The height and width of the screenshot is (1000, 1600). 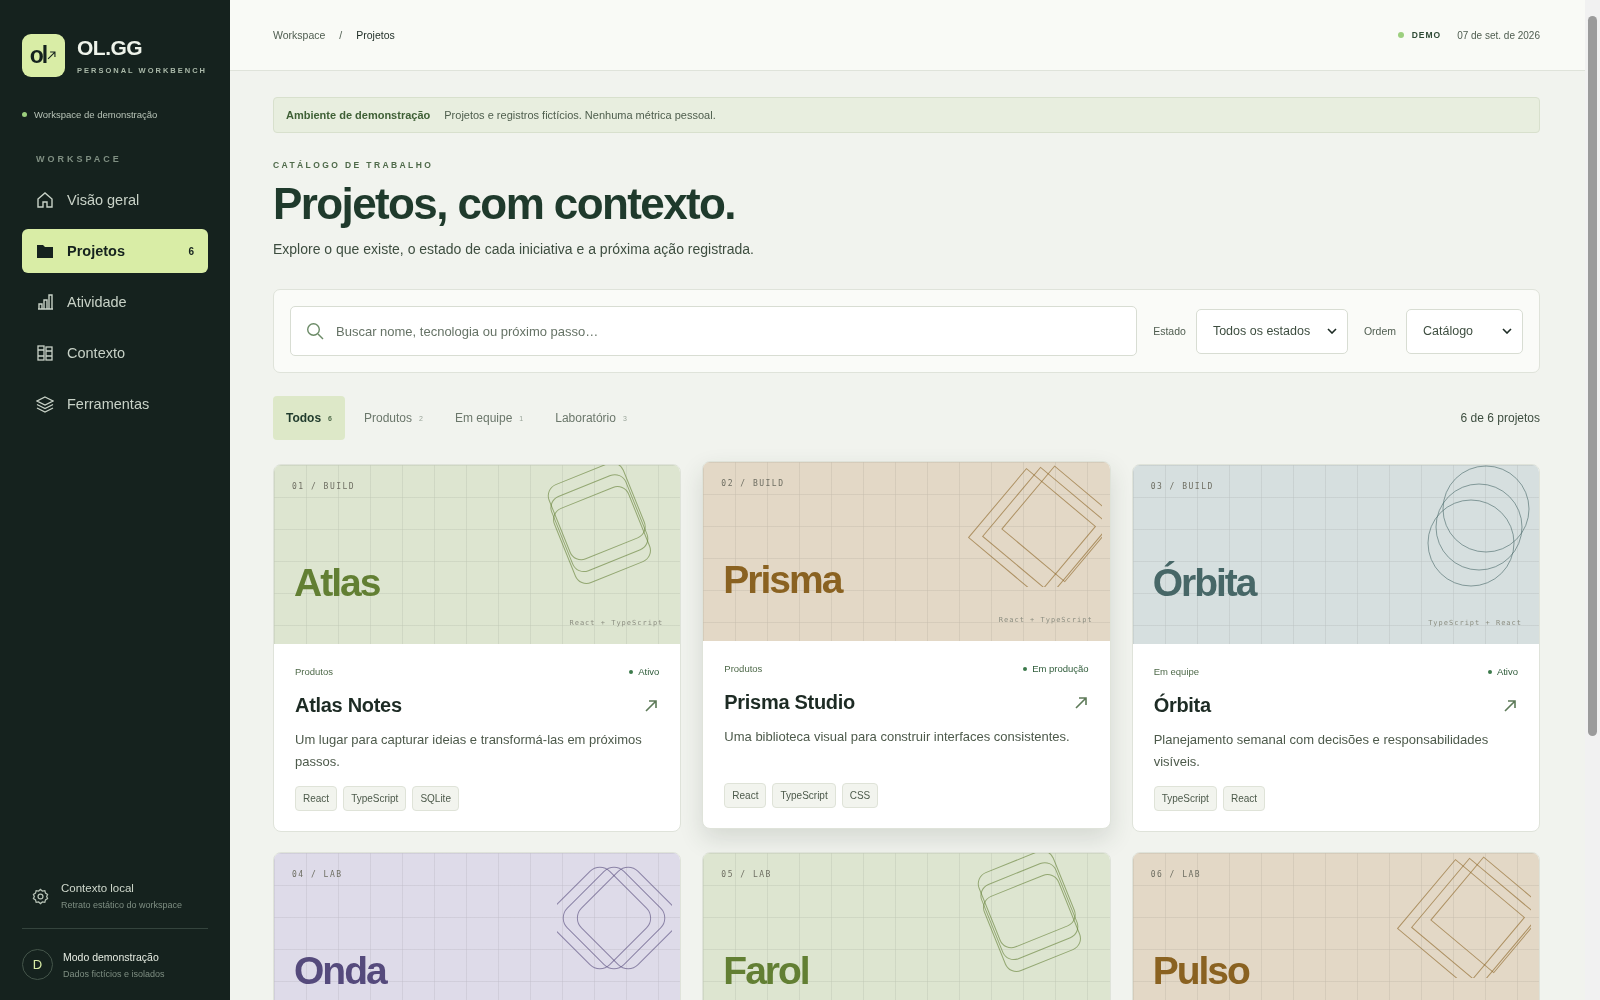 What do you see at coordinates (98, 888) in the screenshot?
I see `footer-title: Contexto local` at bounding box center [98, 888].